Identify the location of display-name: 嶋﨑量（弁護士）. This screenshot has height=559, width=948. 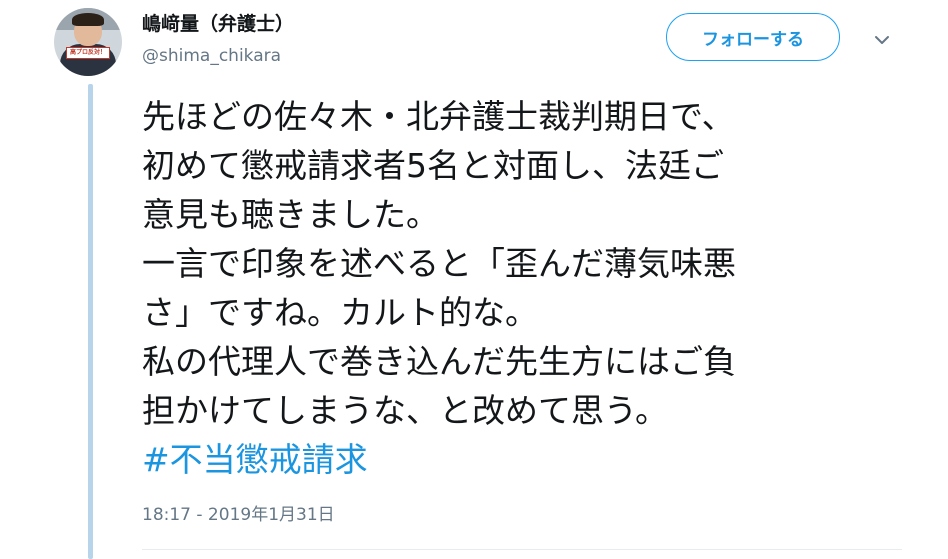
(218, 24).